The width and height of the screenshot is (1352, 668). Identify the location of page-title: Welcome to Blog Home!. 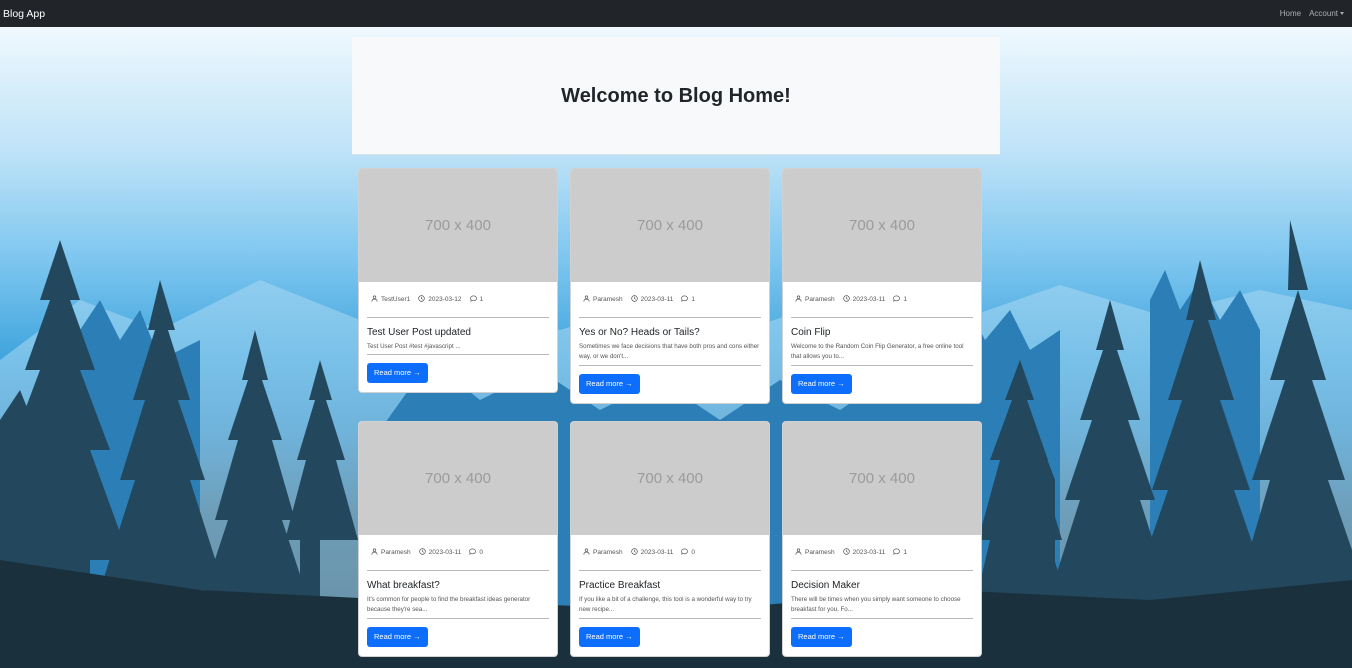
(676, 96).